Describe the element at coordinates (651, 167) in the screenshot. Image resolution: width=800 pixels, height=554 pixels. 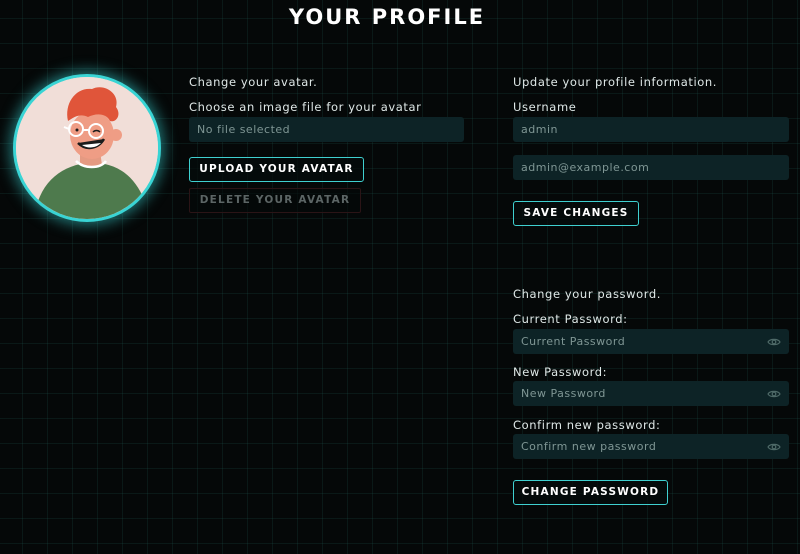
I see `email-input: admin@example.com` at that location.